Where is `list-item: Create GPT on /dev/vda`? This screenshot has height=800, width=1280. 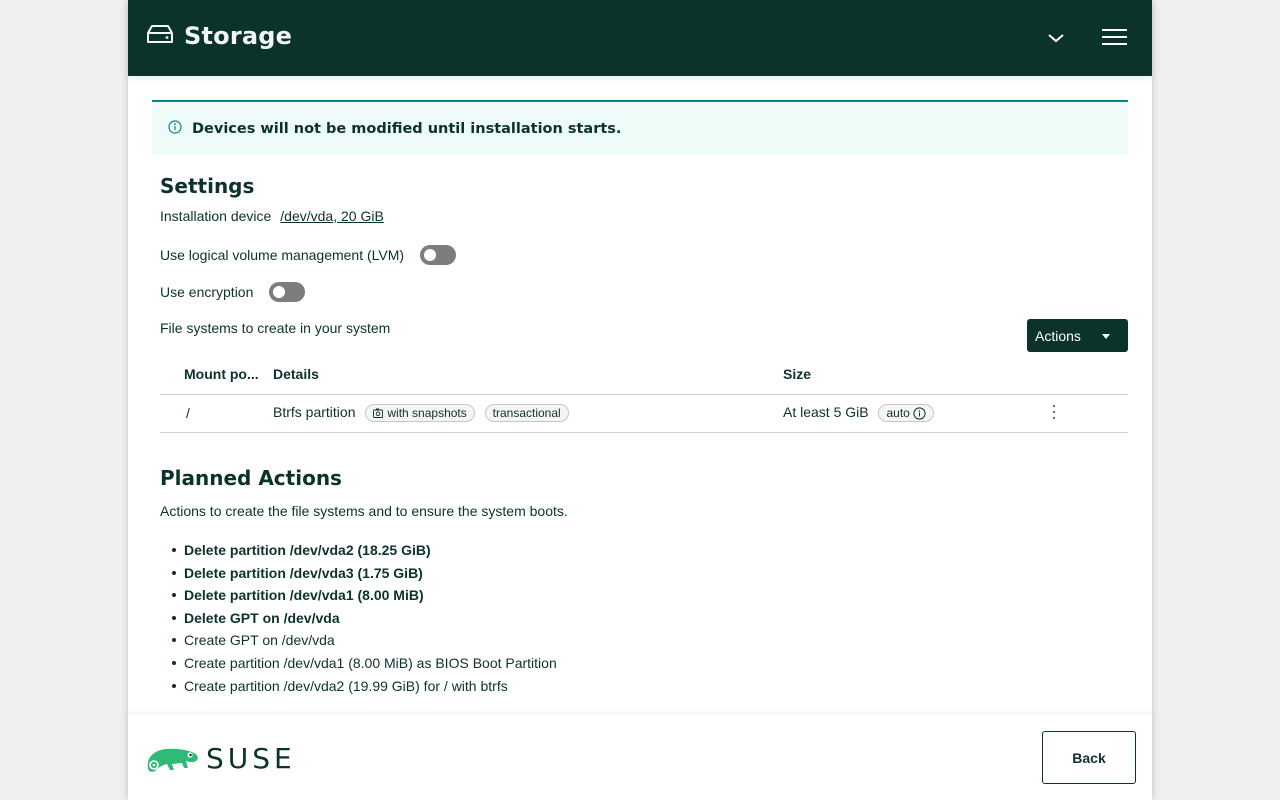 list-item: Create GPT on /dev/vda is located at coordinates (364, 642).